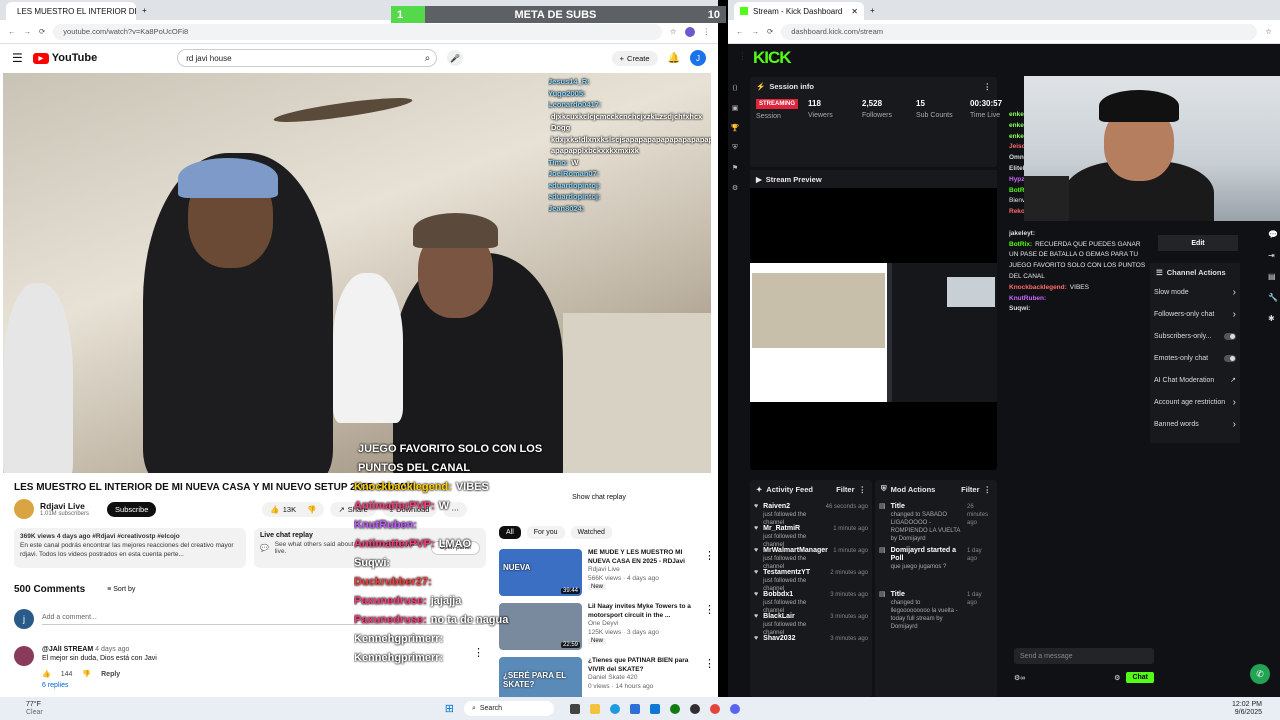  Describe the element at coordinates (449, 708) in the screenshot. I see `windows-start-icon: ⊞` at that location.